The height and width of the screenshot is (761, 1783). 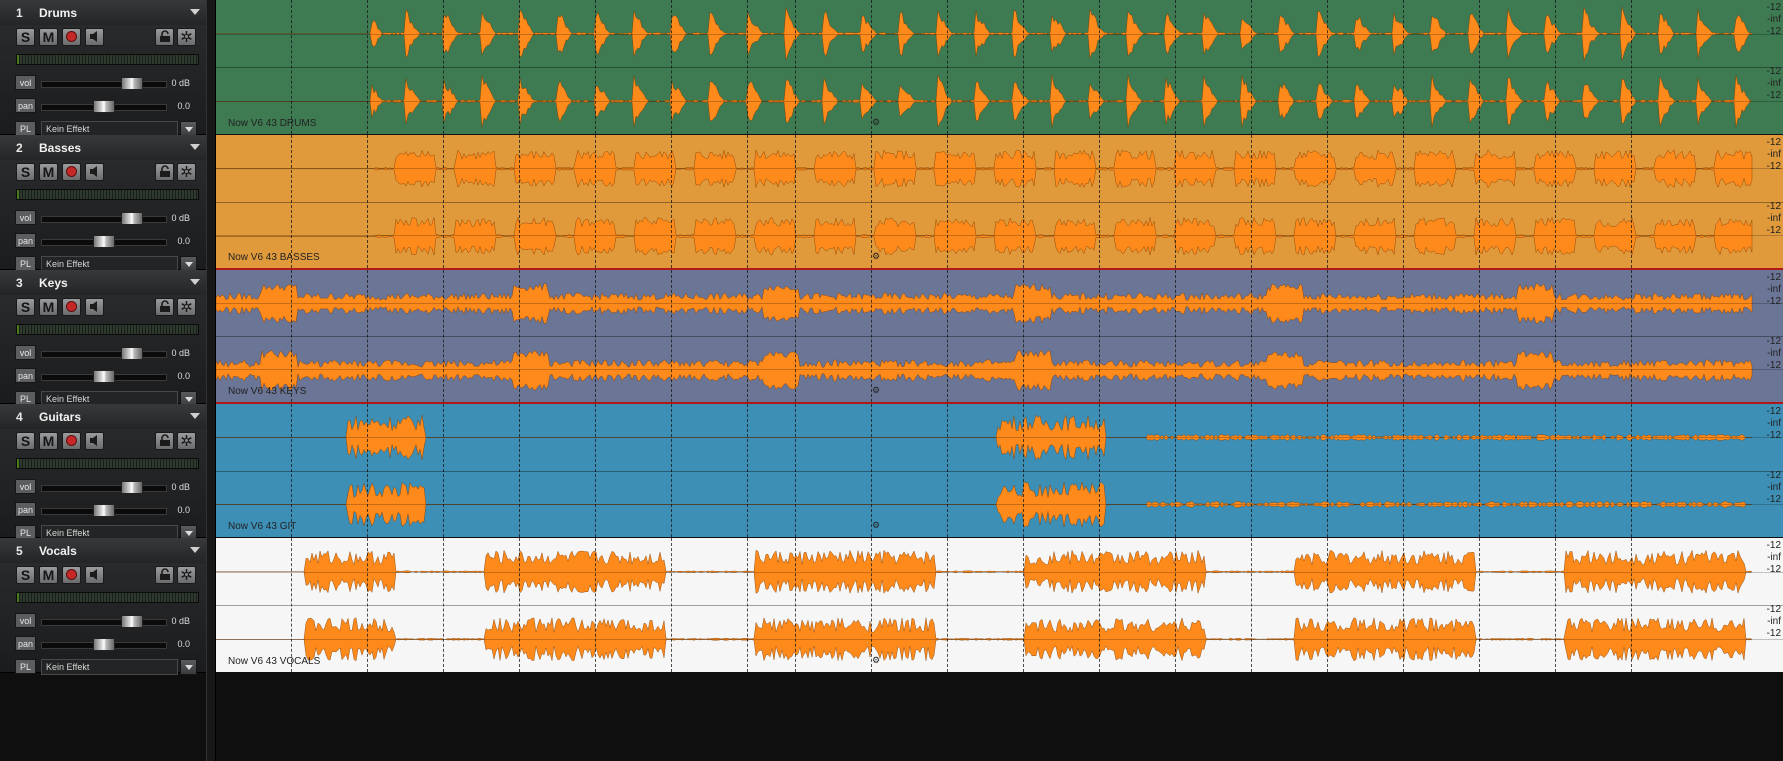 I want to click on clip-name: Now V6 43 DRUMS, so click(x=272, y=123).